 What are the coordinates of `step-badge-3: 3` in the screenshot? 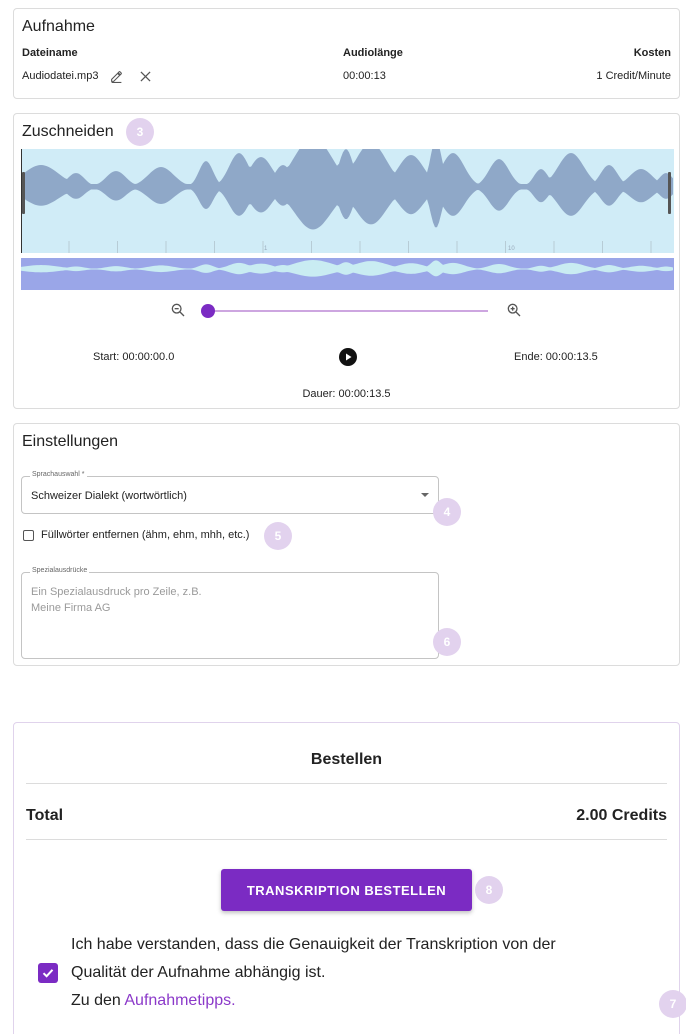 It's located at (140, 132).